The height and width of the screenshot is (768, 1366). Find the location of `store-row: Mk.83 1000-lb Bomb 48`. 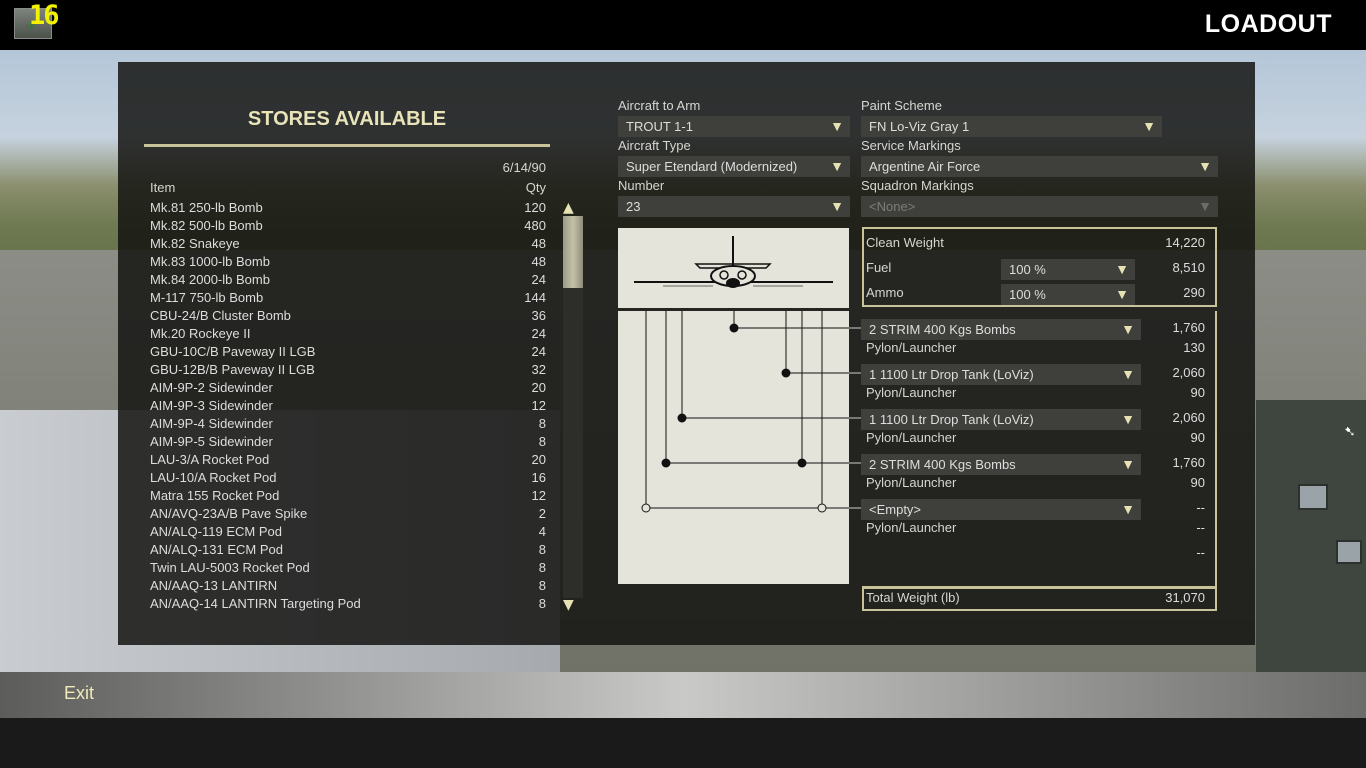

store-row: Mk.83 1000-lb Bomb 48 is located at coordinates (348, 263).